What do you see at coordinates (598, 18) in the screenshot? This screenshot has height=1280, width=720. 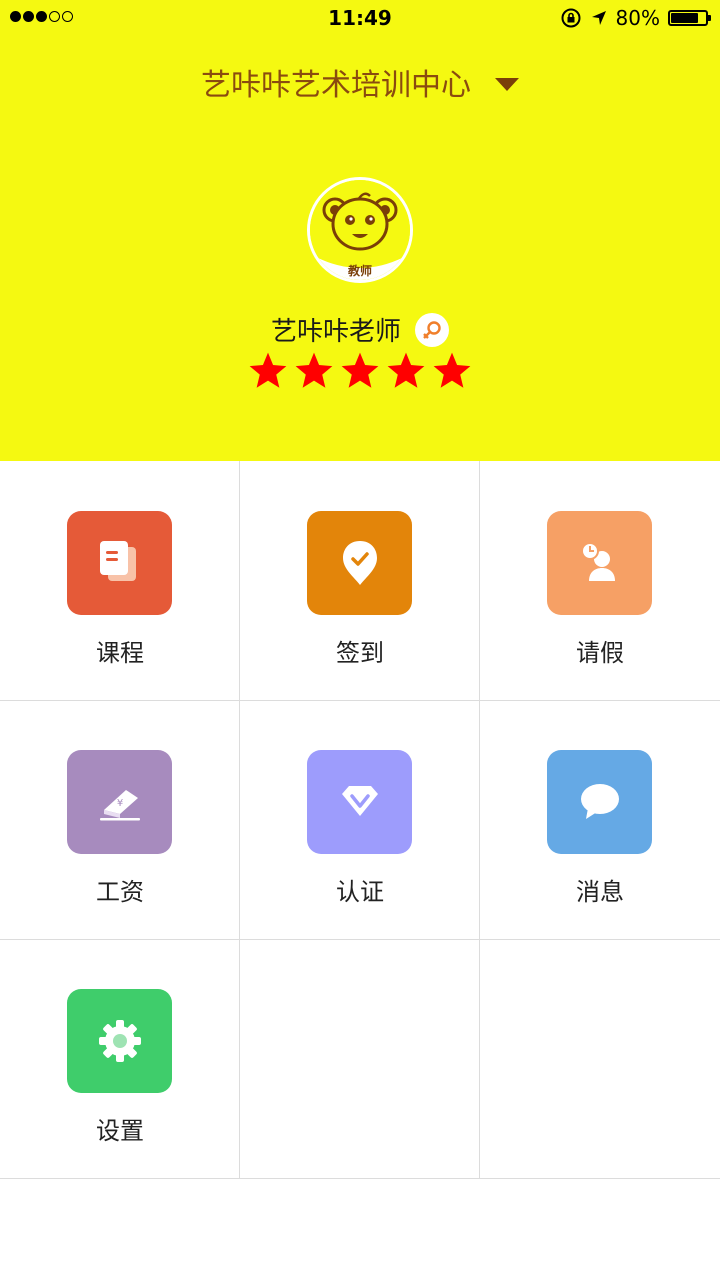 I see `location-arrow-icon` at bounding box center [598, 18].